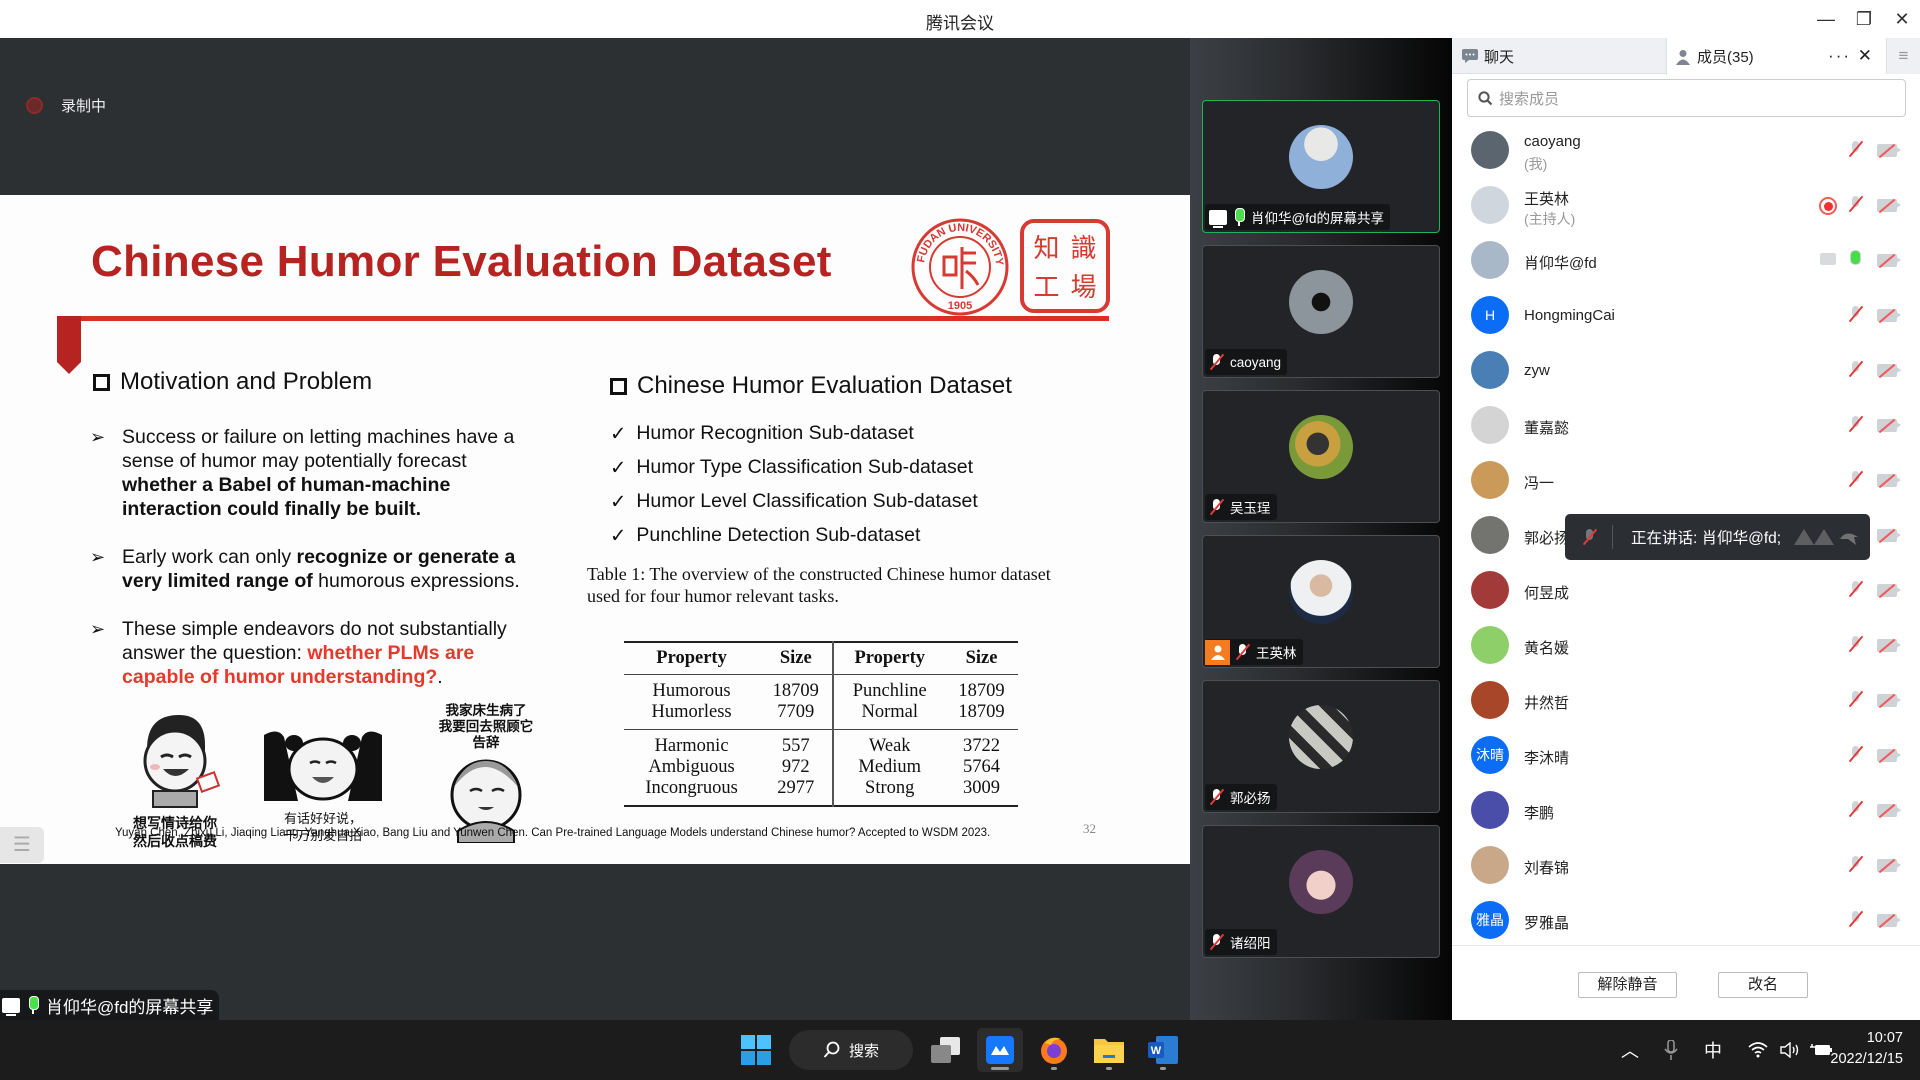  I want to click on taskbar-app-firefox, so click(1054, 1050).